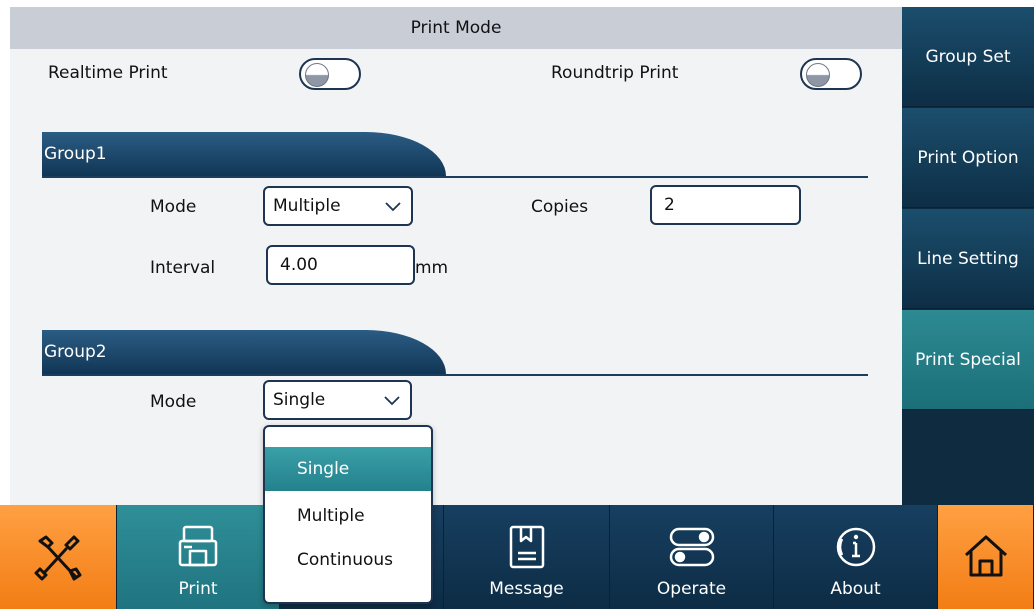  I want to click on tab-operate: Operate, so click(692, 557).